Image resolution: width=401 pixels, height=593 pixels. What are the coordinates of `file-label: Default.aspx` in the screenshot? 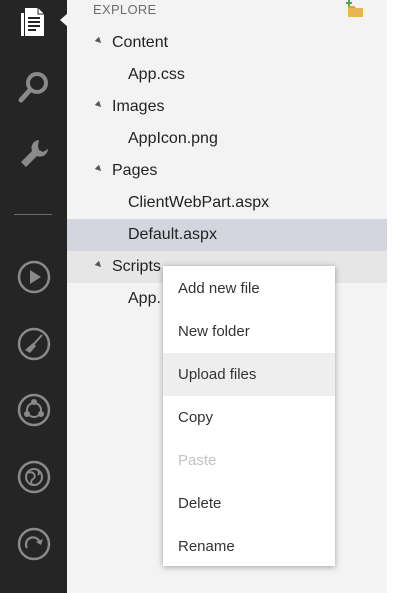 It's located at (172, 234).